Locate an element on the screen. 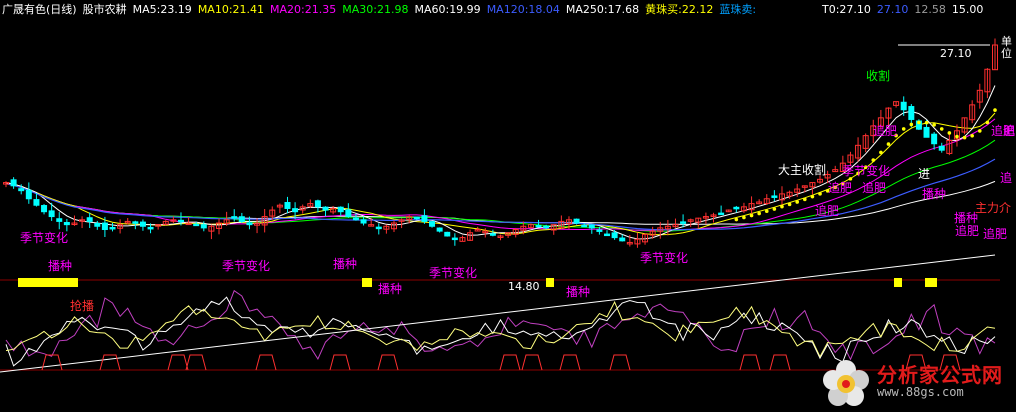  osc-line-yellow is located at coordinates (500, 329).